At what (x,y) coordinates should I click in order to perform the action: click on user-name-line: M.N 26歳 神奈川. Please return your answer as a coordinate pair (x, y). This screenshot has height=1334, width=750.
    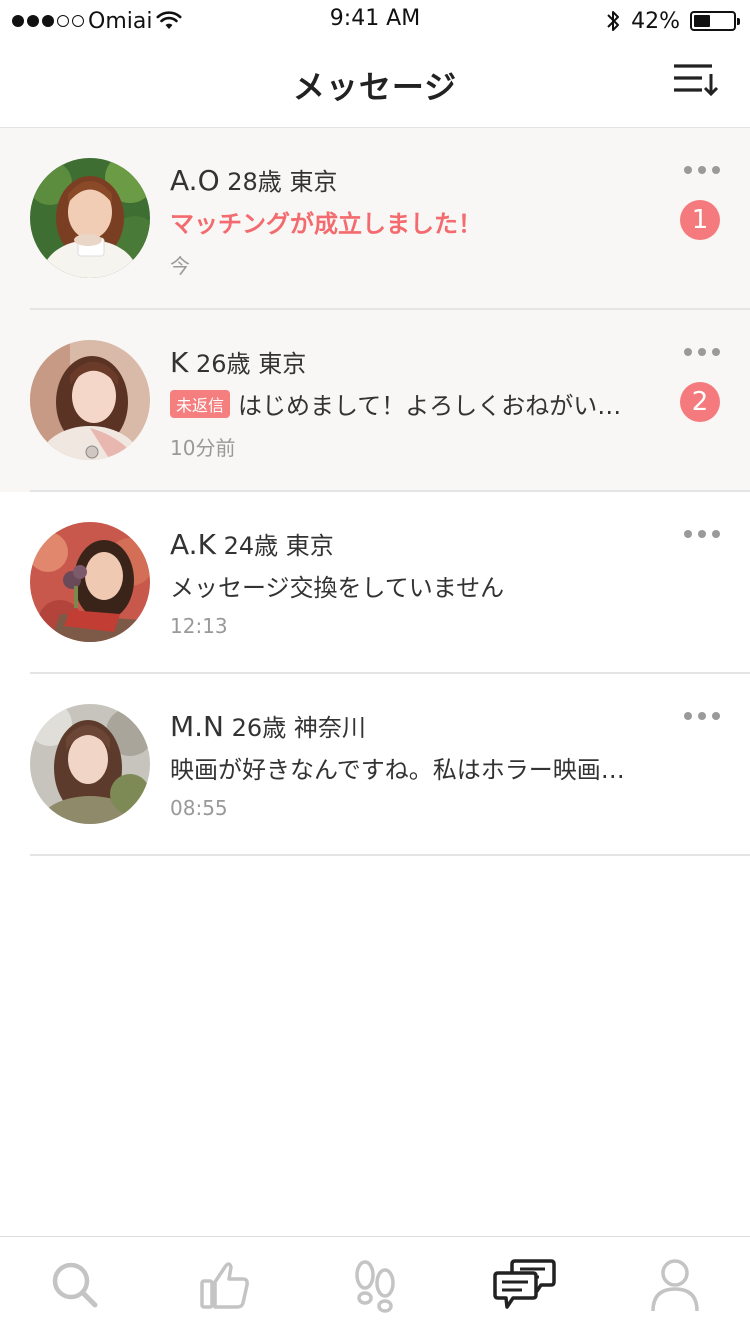
    Looking at the image, I should click on (268, 725).